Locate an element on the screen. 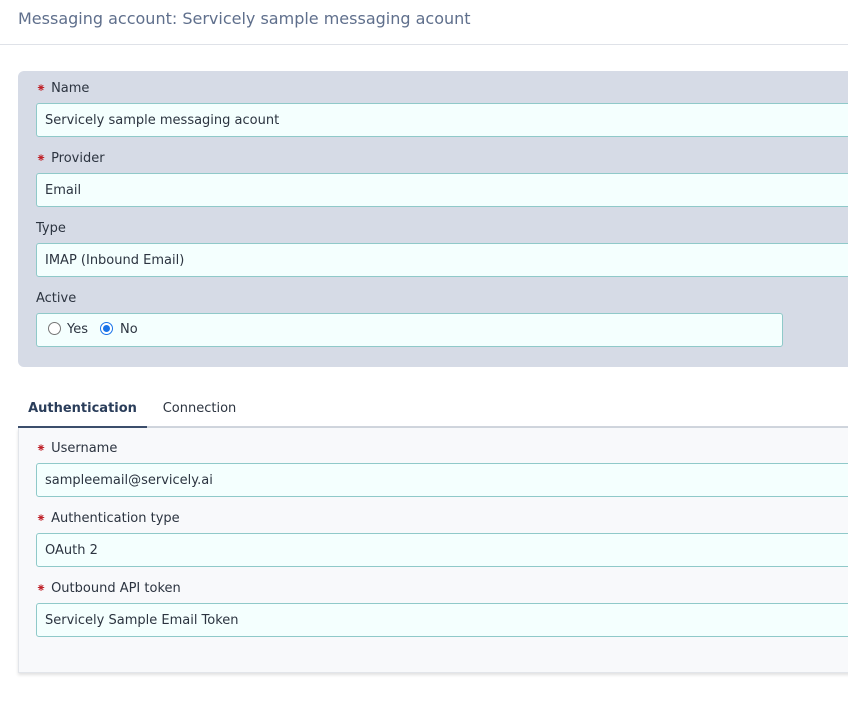 Image resolution: width=848 pixels, height=708 pixels. provider-input is located at coordinates (442, 190).